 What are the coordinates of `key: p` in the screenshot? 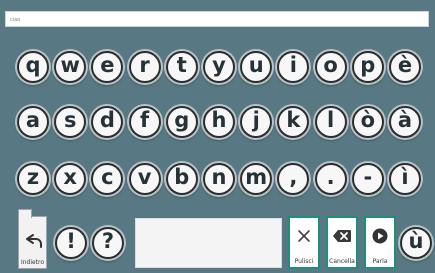 It's located at (367, 67).